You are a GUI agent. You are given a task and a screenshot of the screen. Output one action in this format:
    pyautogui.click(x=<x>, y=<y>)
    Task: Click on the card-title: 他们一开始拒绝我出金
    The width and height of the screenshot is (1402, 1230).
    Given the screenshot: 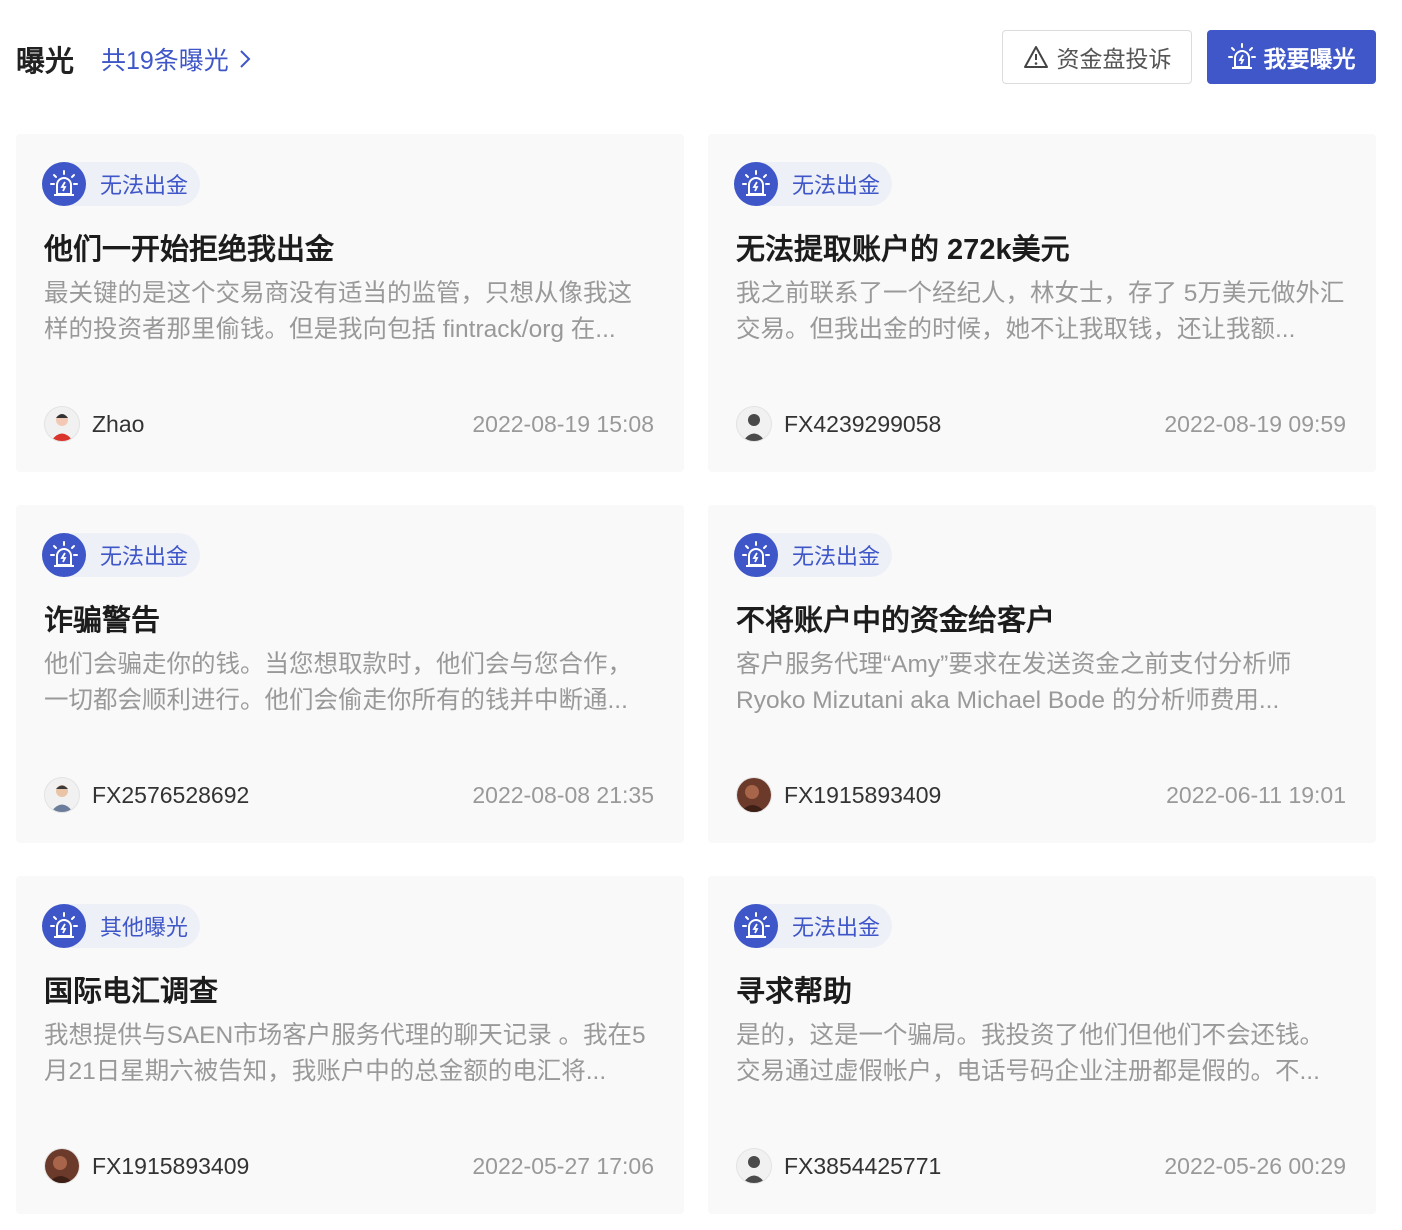 What is the action you would take?
    pyautogui.click(x=189, y=250)
    